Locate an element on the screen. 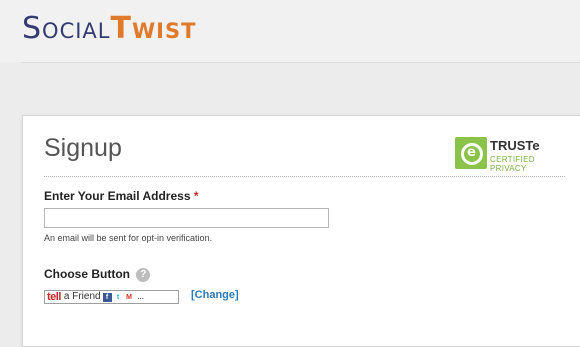  tell-logo: tell is located at coordinates (54, 297).